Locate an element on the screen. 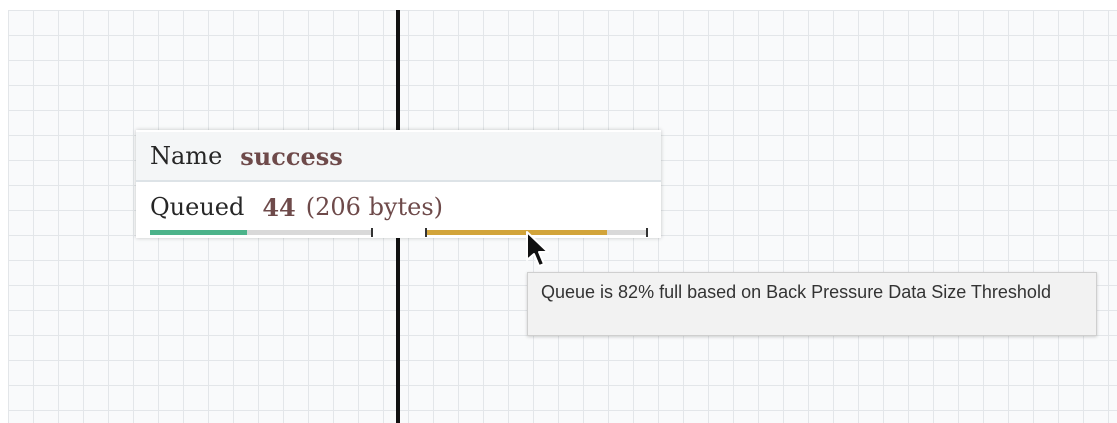 The width and height of the screenshot is (1117, 423). queued-row: Queued 44 (206 bytes) is located at coordinates (398, 207).